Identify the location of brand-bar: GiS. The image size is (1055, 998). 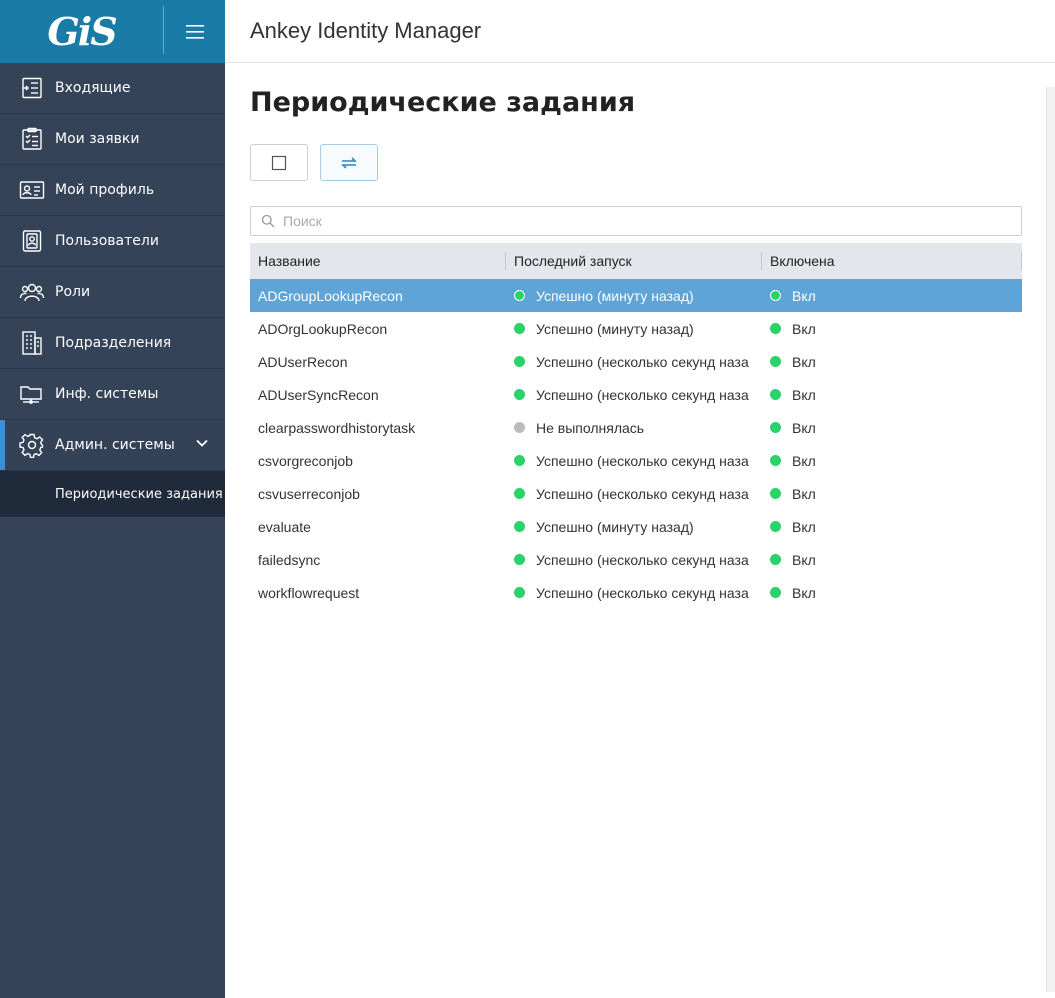
(112, 31).